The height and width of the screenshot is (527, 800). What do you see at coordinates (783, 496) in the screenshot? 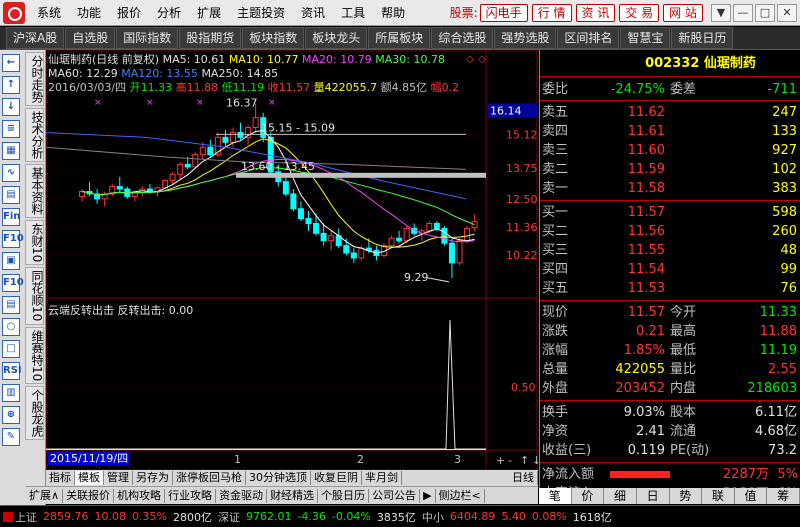
I see `quote-tab-7: 筹` at bounding box center [783, 496].